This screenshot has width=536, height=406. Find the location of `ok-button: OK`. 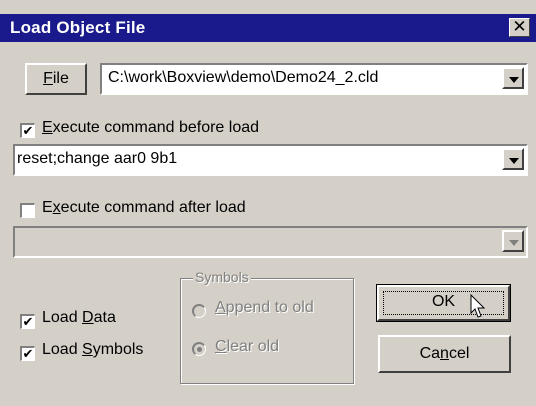

ok-button: OK is located at coordinates (443, 303).